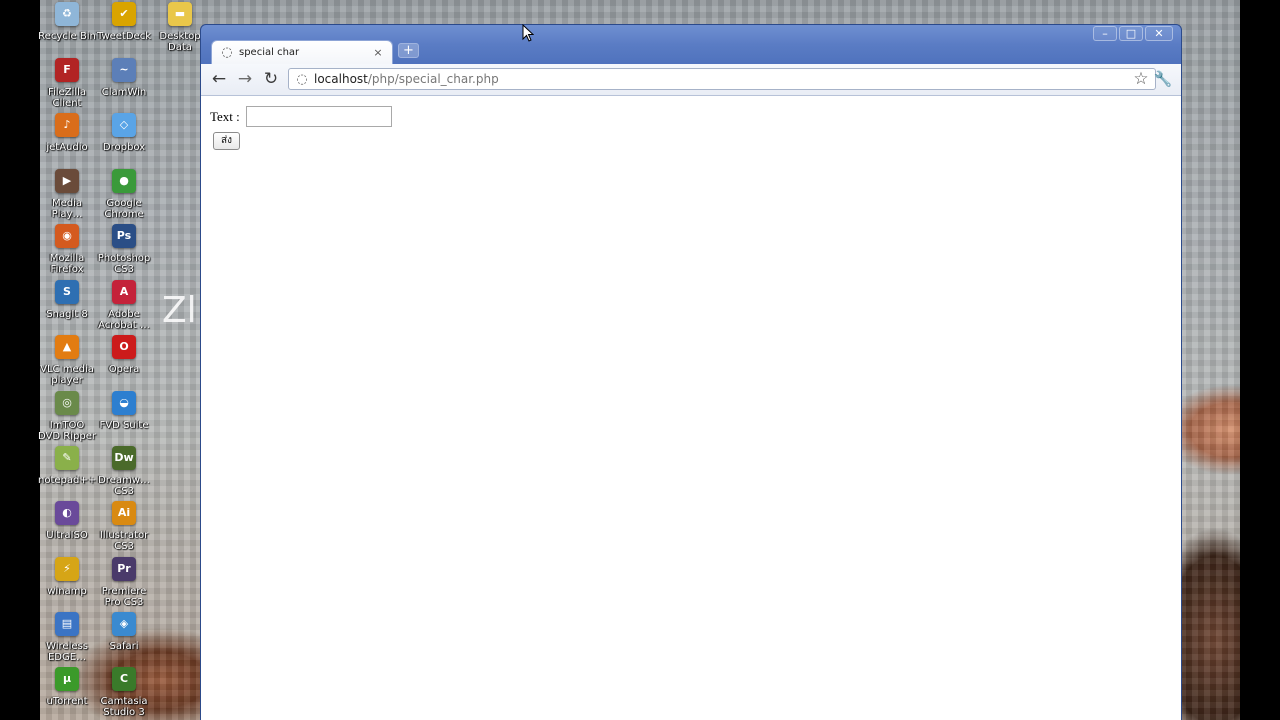  I want to click on desktop-icon-label: uTorrent, so click(67, 701).